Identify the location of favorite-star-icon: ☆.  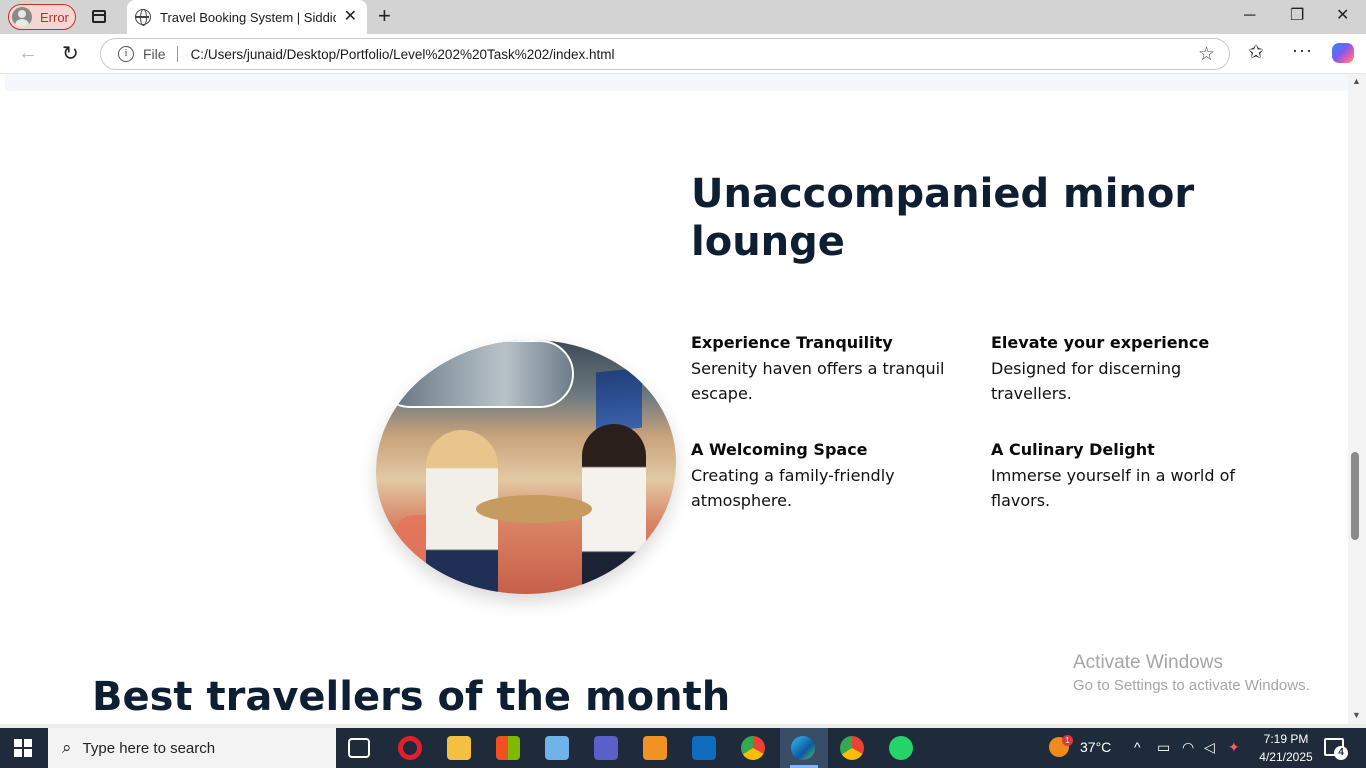
(1206, 54).